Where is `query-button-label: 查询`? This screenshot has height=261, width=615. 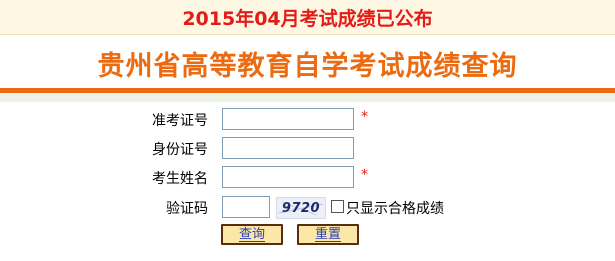
query-button-label: 查询 is located at coordinates (251, 234).